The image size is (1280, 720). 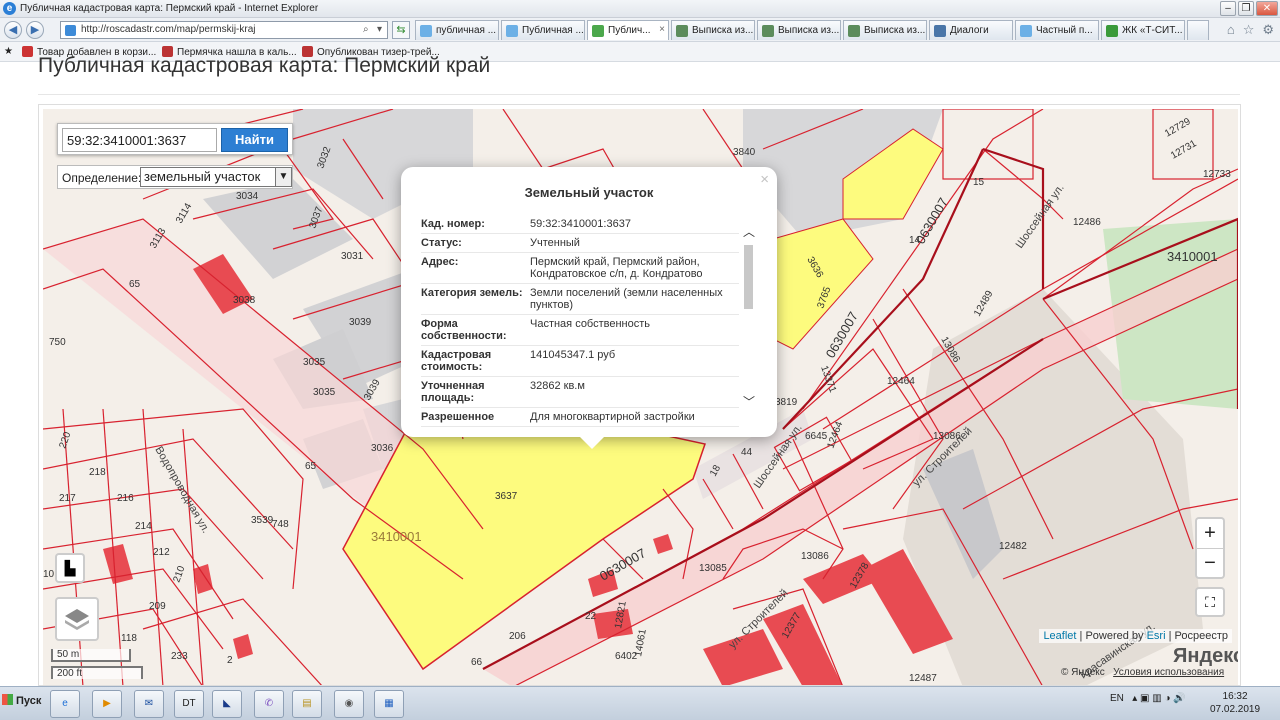 I want to click on info-key: Кадастровая стоимость:, so click(x=456, y=361).